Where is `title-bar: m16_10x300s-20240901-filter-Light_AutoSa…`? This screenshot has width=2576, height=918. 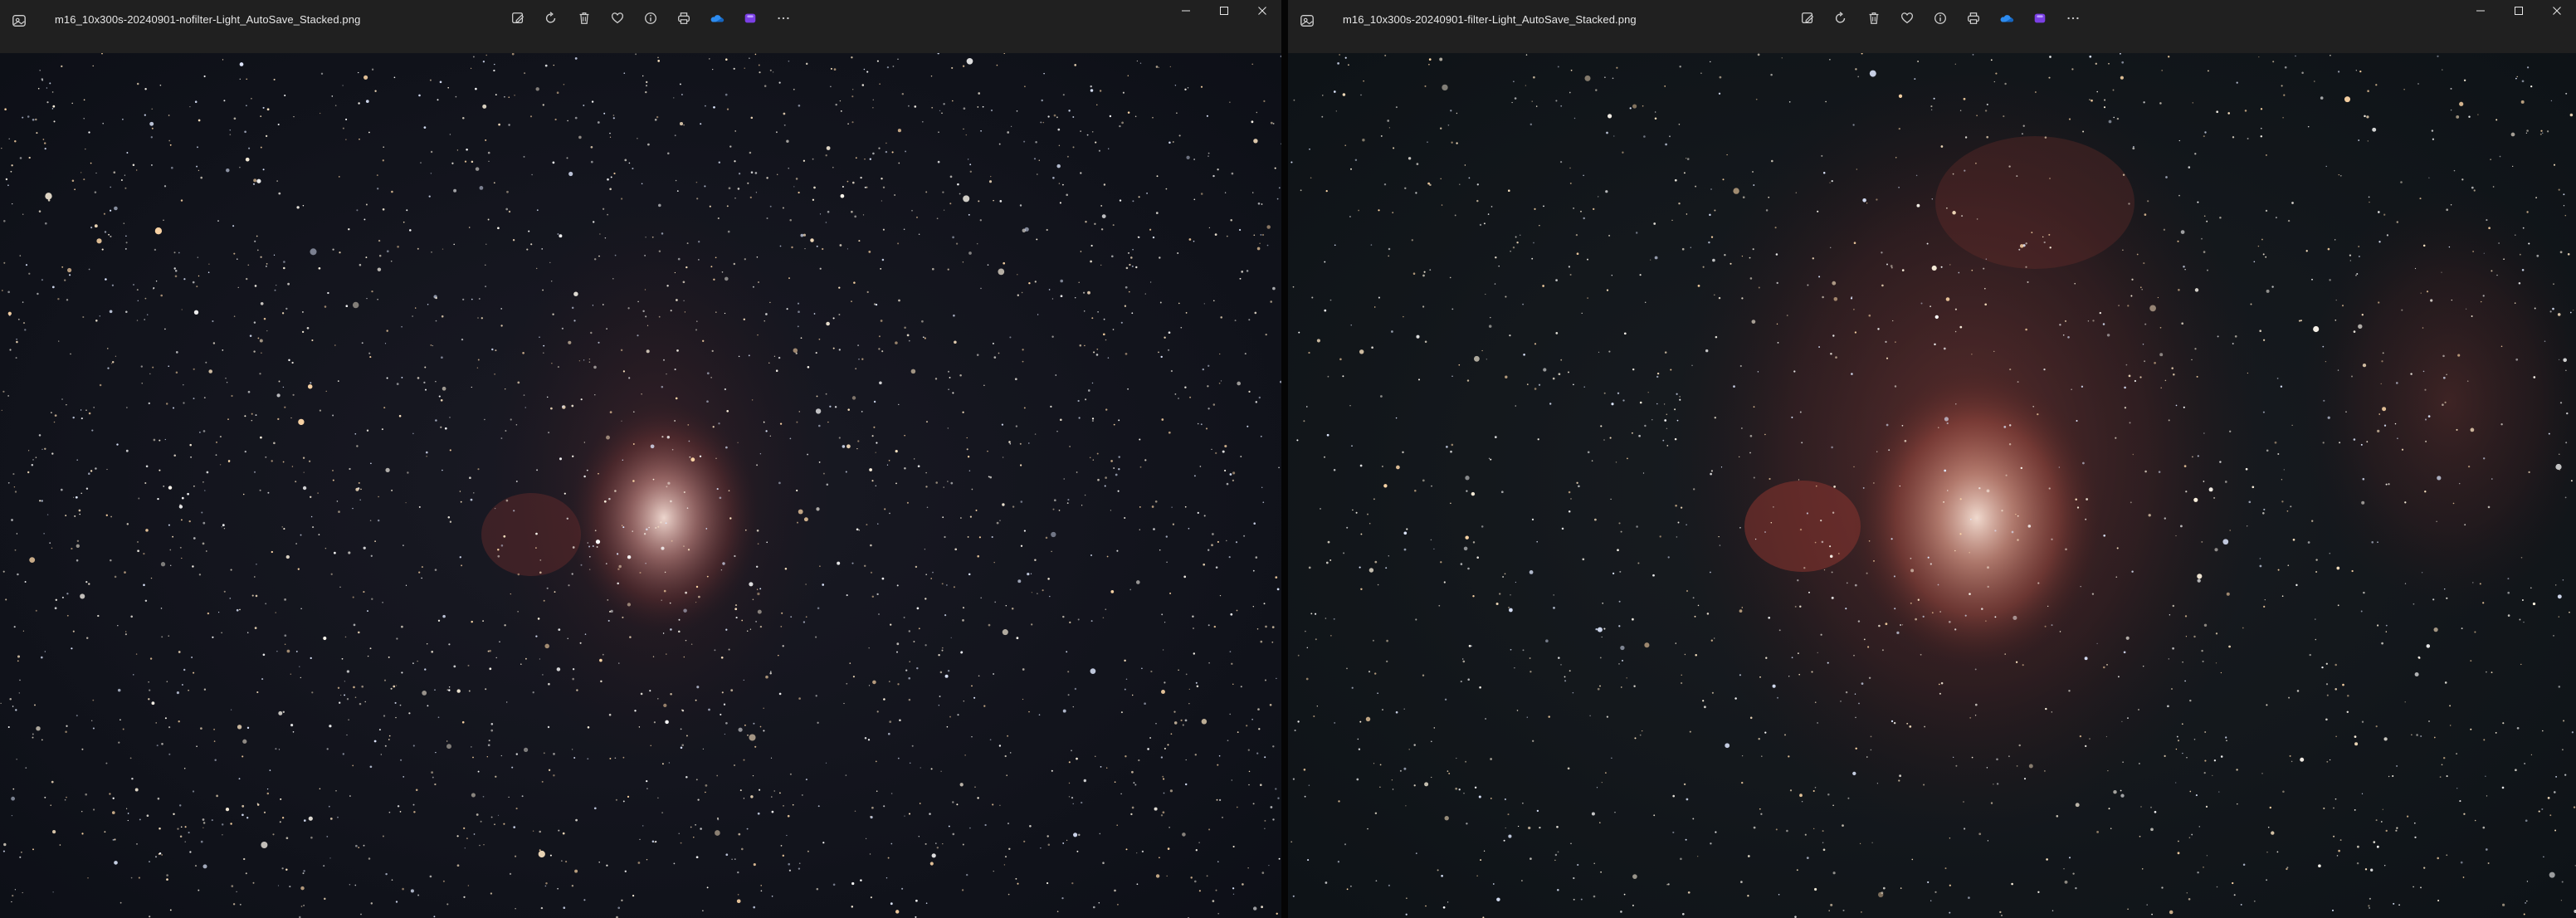 title-bar: m16_10x300s-20240901-filter-Light_AutoSa… is located at coordinates (1932, 26).